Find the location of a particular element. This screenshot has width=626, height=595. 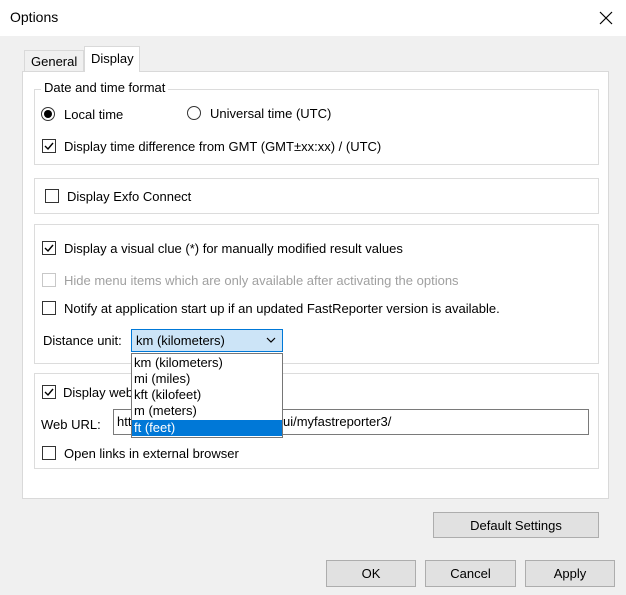

option-mi: mi (miles) is located at coordinates (207, 379).